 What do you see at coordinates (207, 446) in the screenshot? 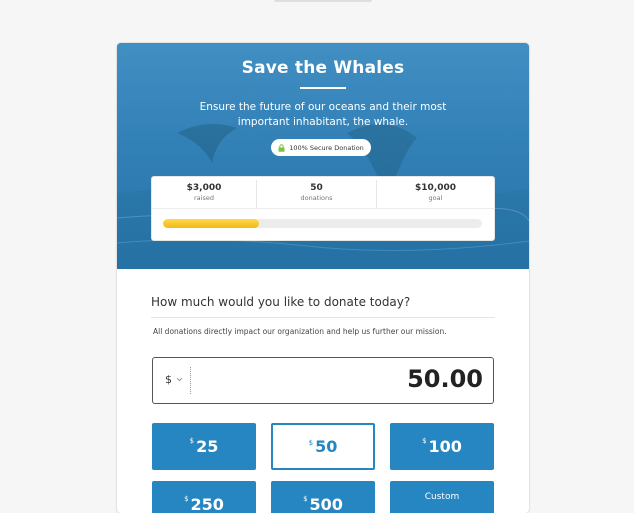
I see `preset-amount: 25` at bounding box center [207, 446].